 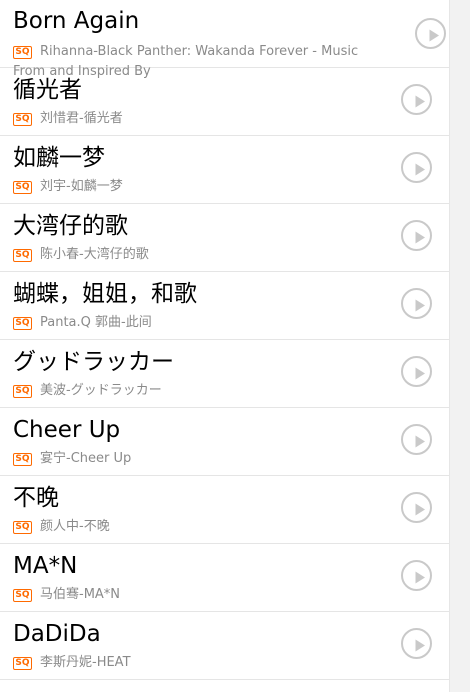 What do you see at coordinates (224, 170) in the screenshot?
I see `song-row: 如麟一梦 SQ 刘宇-如麟一梦` at bounding box center [224, 170].